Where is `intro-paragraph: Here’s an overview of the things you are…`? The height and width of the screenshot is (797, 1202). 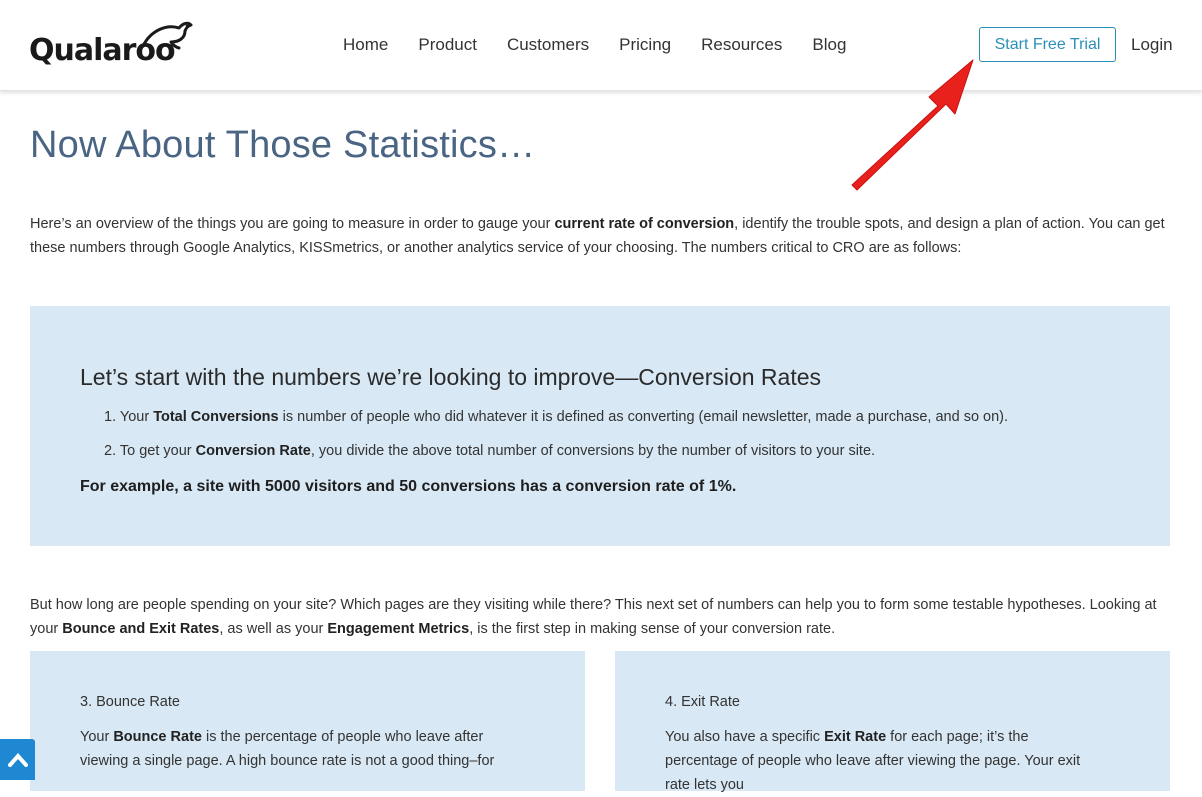
intro-paragraph: Here’s an overview of the things you are… is located at coordinates (600, 236).